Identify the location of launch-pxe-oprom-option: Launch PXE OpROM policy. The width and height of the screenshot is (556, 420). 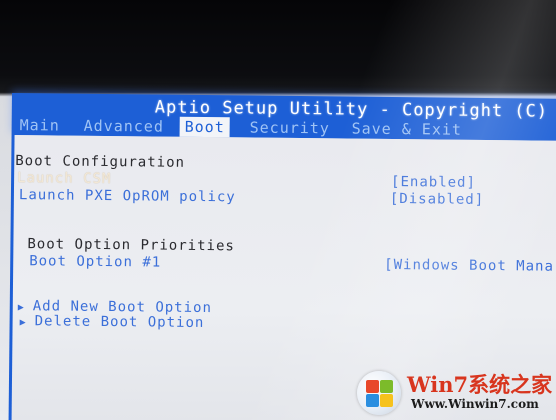
(127, 196).